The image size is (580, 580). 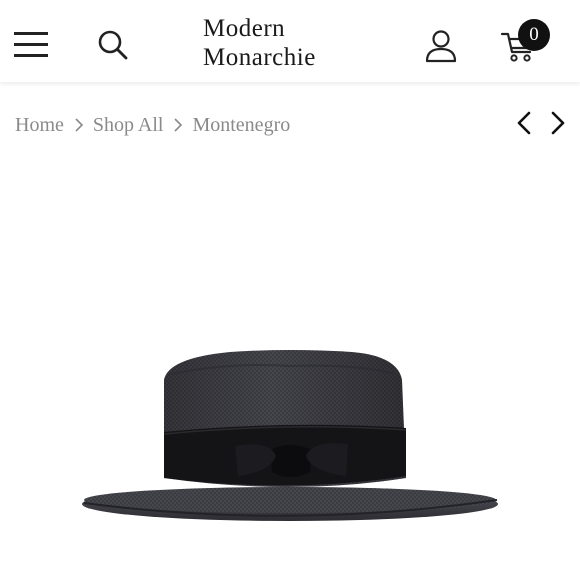 I want to click on user-icon, so click(x=441, y=46).